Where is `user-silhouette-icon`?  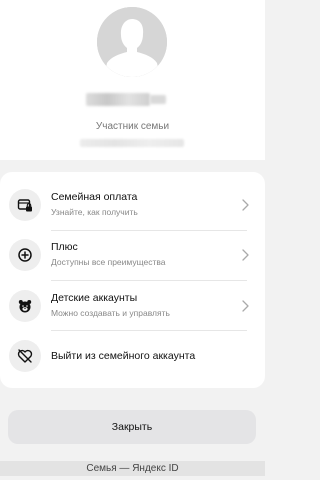 user-silhouette-icon is located at coordinates (132, 42).